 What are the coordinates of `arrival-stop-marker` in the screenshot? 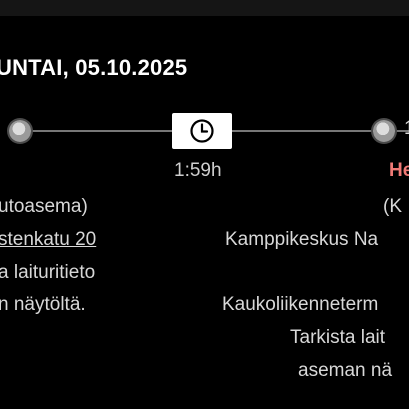 It's located at (384, 131).